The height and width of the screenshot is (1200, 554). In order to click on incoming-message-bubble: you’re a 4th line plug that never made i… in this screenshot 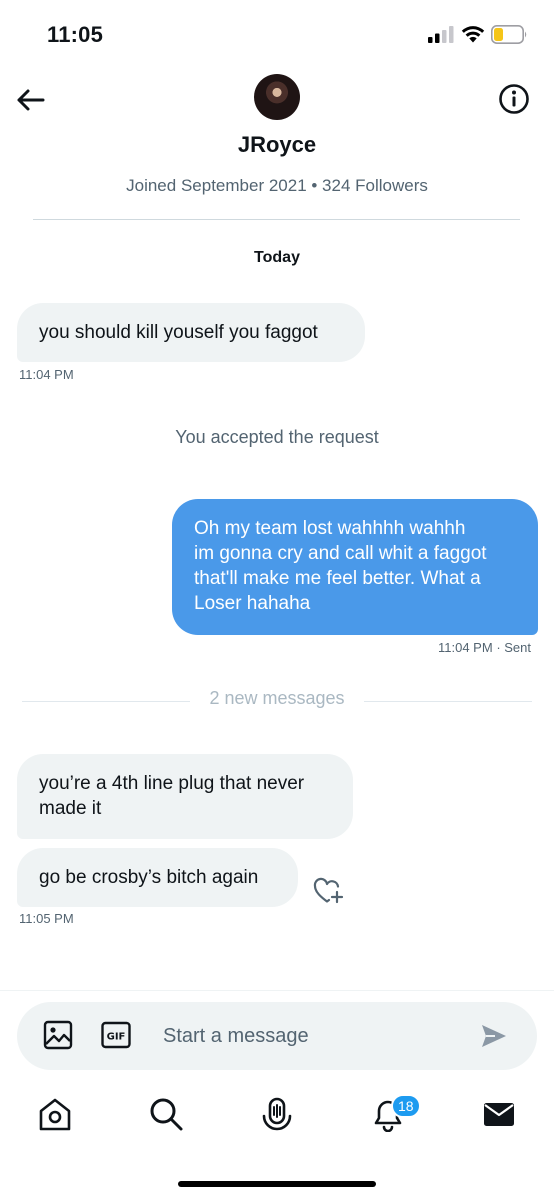, I will do `click(185, 796)`.